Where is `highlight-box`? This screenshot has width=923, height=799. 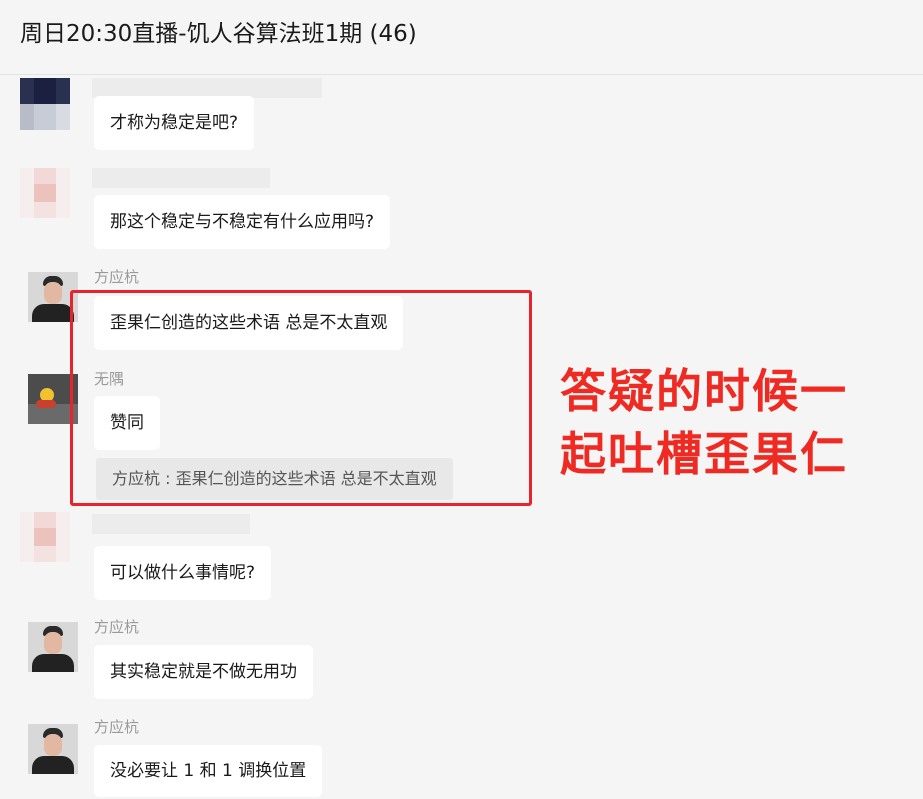 highlight-box is located at coordinates (301, 398).